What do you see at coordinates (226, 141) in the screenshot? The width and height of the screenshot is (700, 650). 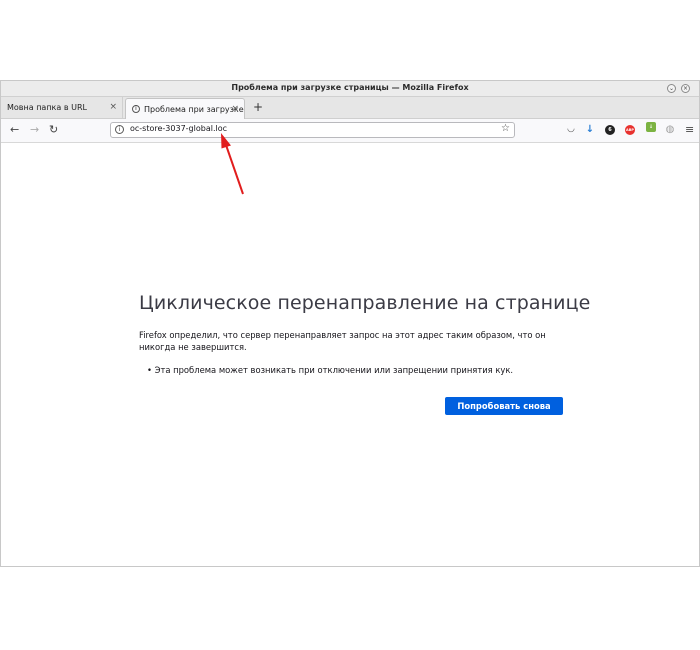 I see `annotation-arrow-head` at bounding box center [226, 141].